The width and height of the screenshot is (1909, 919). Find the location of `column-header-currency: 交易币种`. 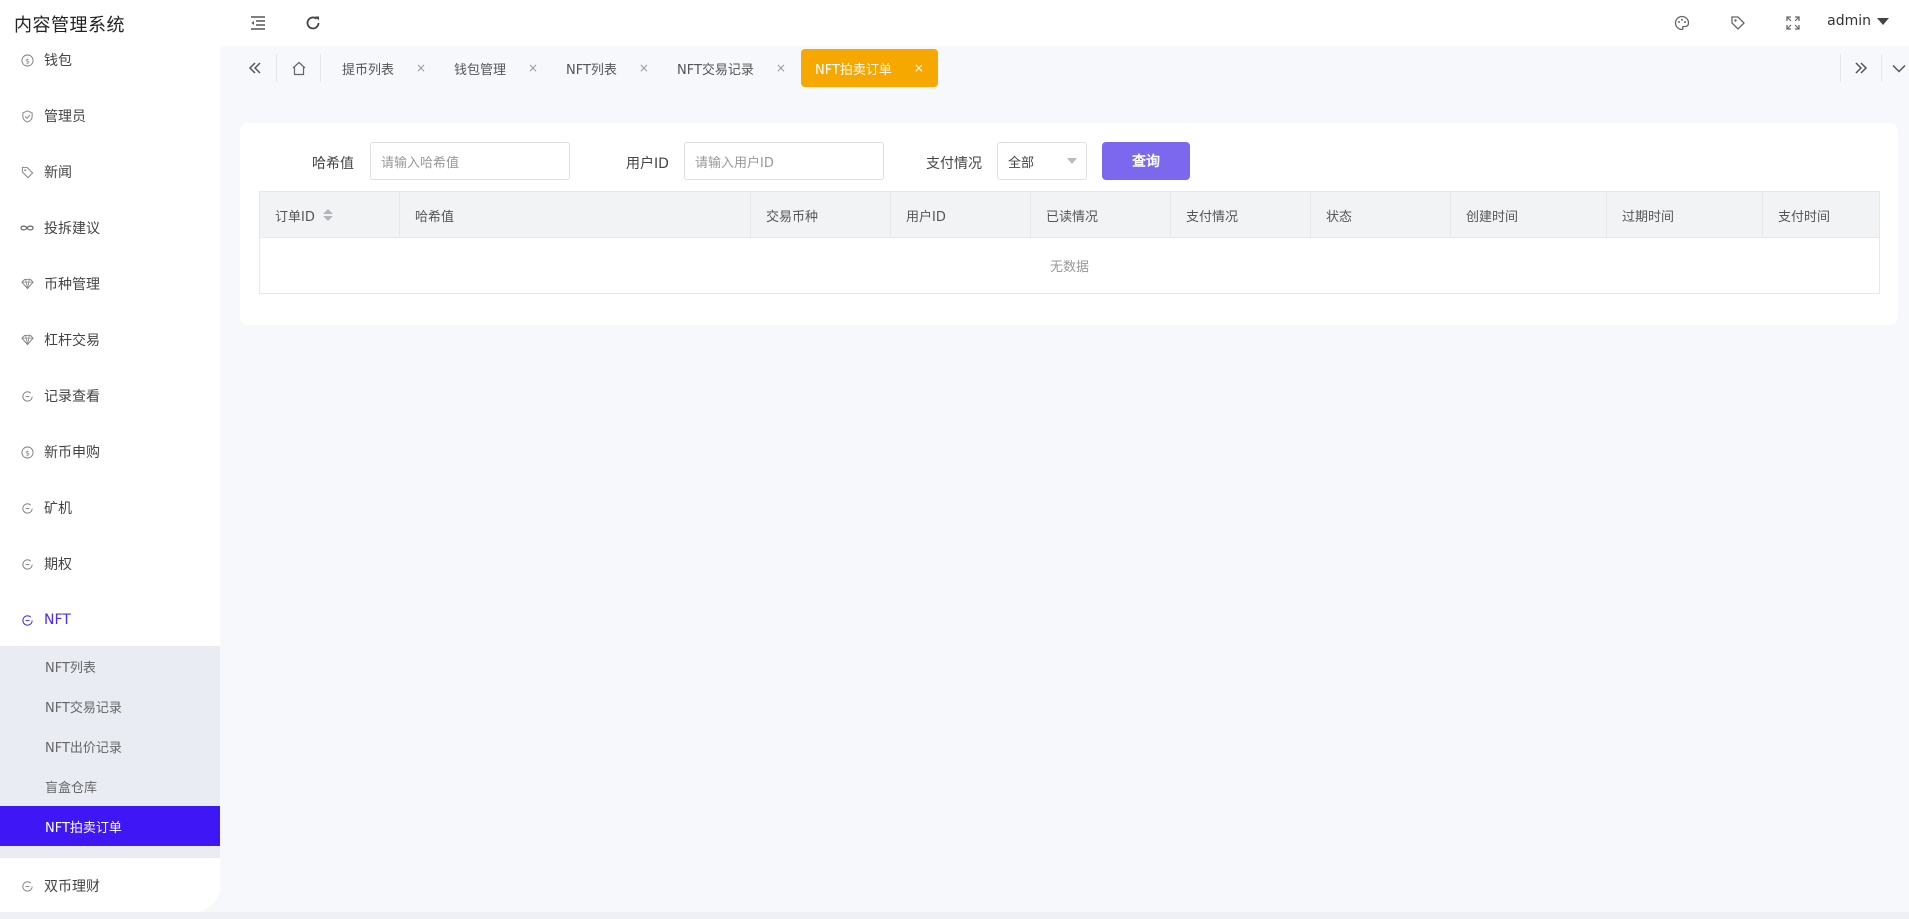

column-header-currency: 交易币种 is located at coordinates (821, 215).